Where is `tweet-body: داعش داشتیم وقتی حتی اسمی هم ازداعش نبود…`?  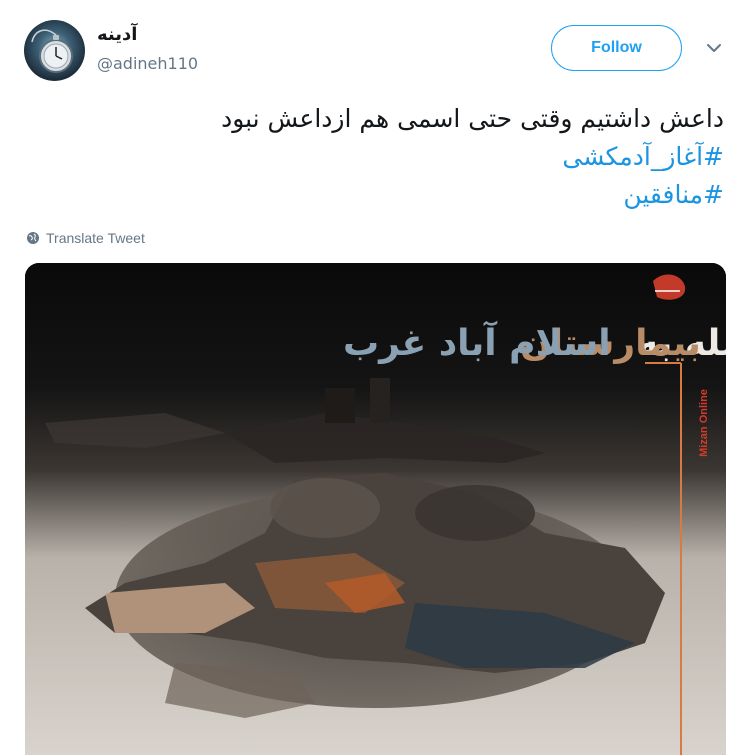 tweet-body: داعش داشتیم وقتی حتی اسمی هم ازداعش نبود… is located at coordinates (399, 157).